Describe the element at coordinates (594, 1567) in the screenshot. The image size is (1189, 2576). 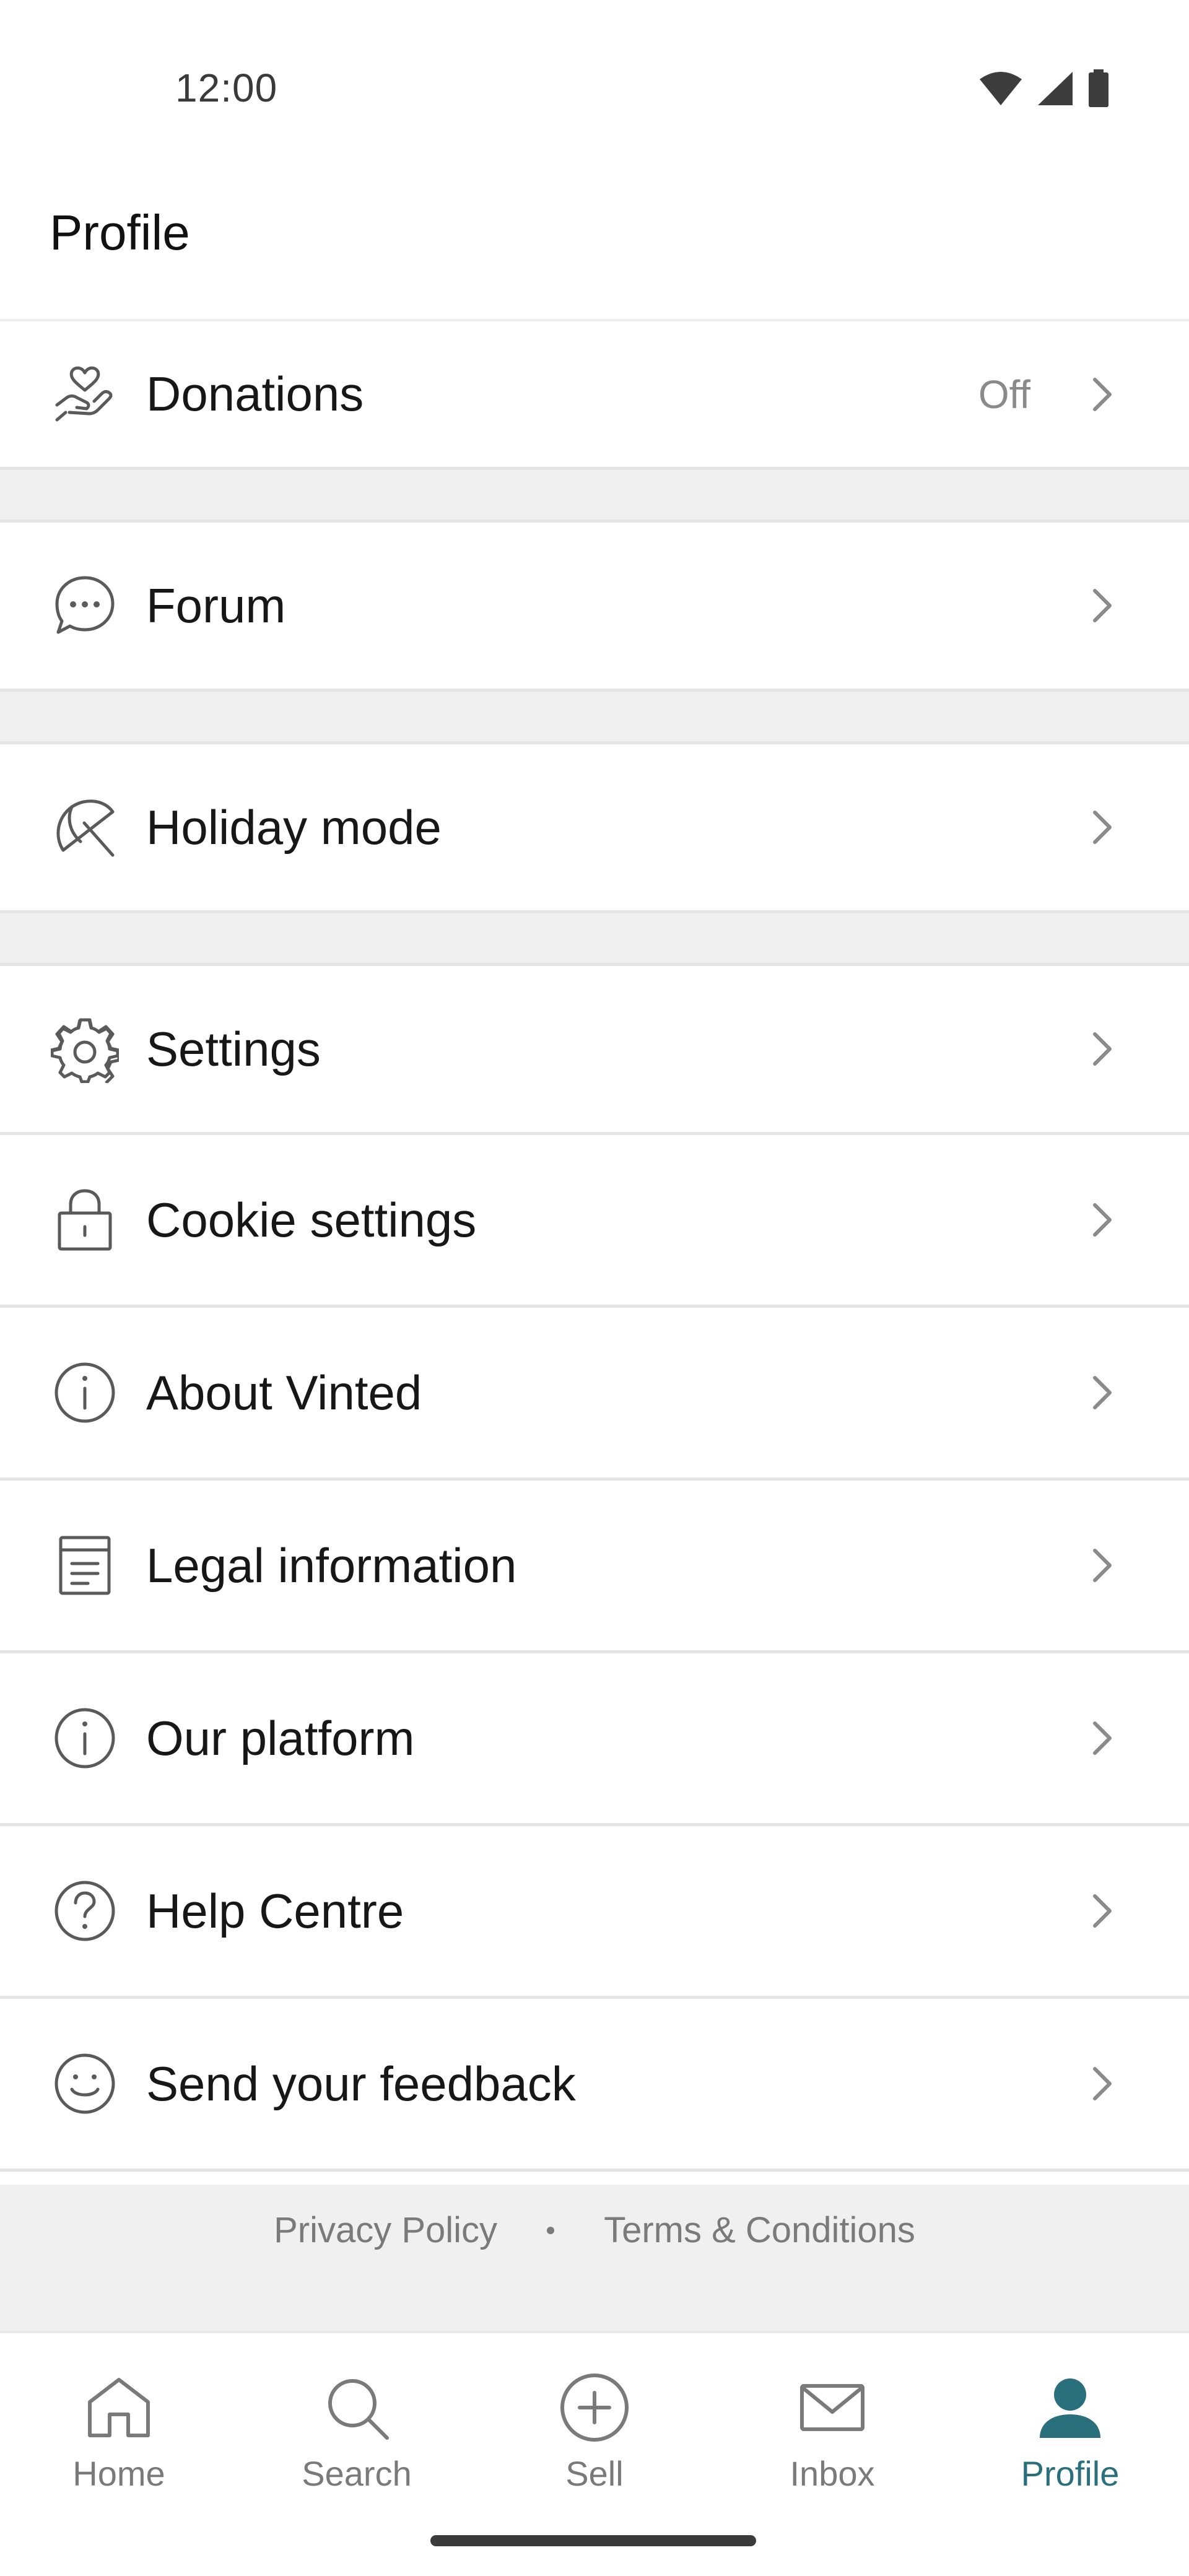
I see `menu-item-legal-information: Legal information` at that location.